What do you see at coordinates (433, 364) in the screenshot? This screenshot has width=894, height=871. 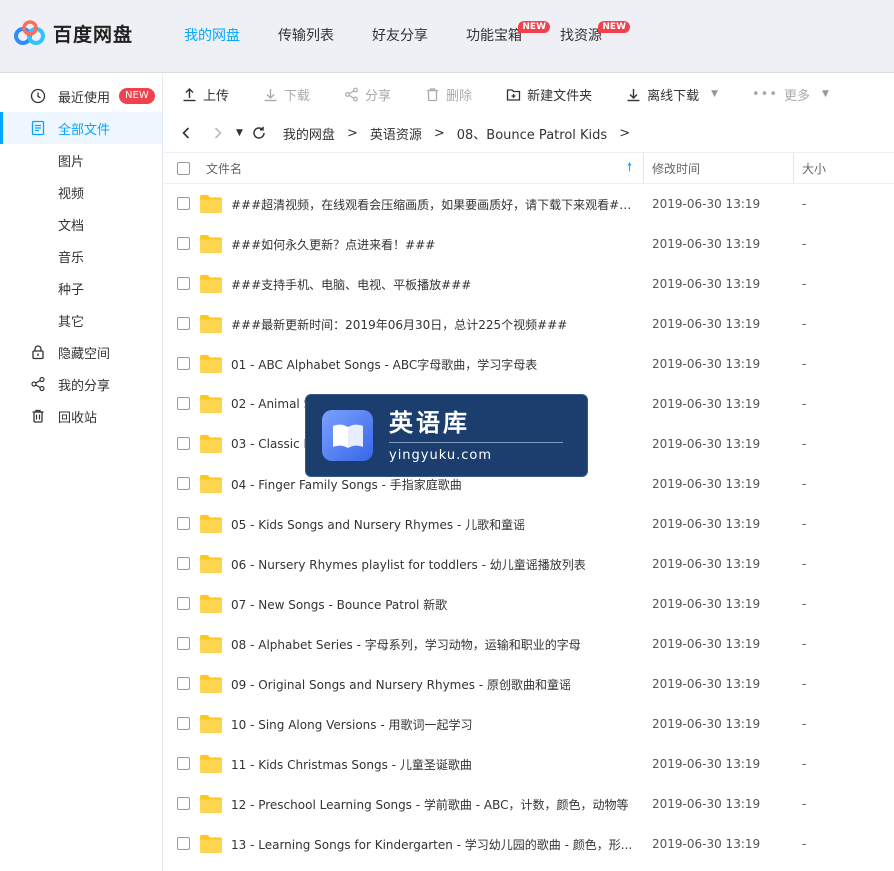 I see `file-name: 01 - ABC Alphabet Songs - ABC字母歌曲，学习字母表` at bounding box center [433, 364].